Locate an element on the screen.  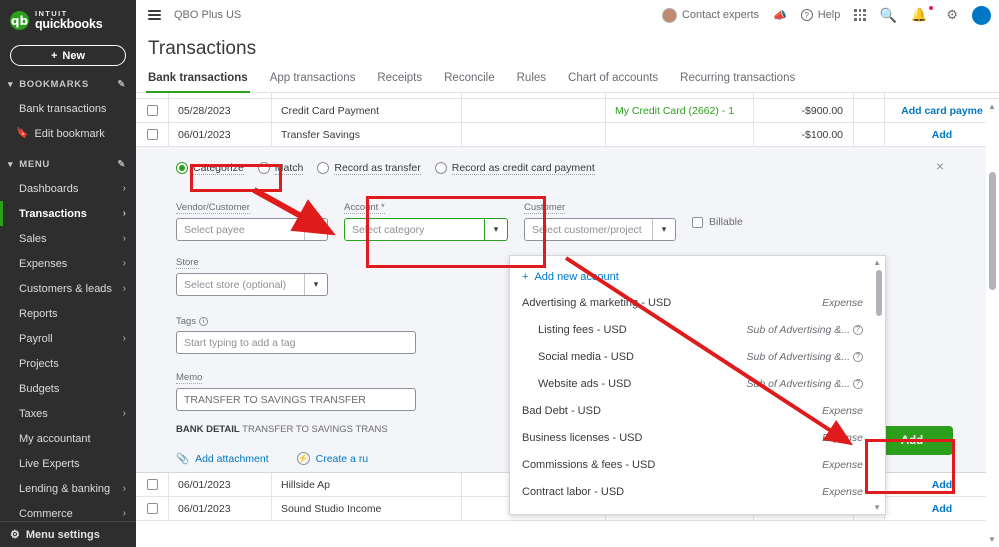
sidebar-item-label: Transactions is located at coordinates (53, 213).